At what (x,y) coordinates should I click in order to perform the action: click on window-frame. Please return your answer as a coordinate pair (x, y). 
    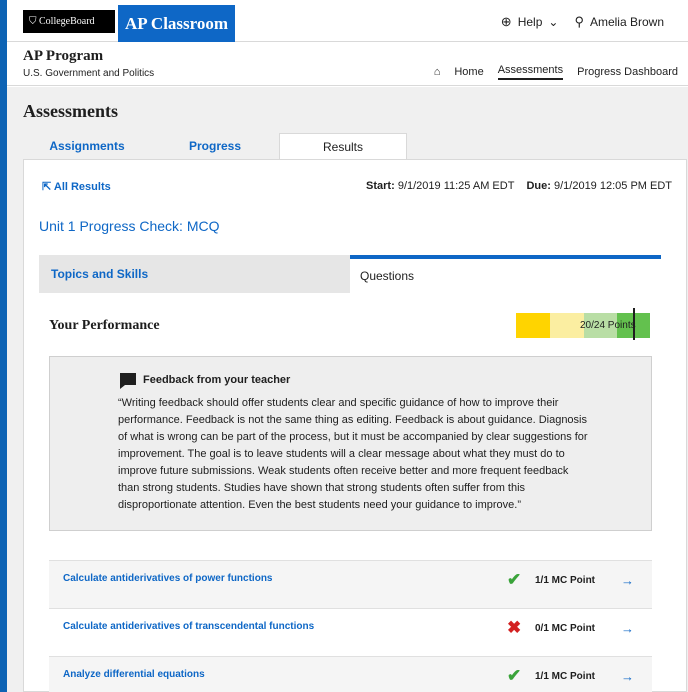
    Looking at the image, I should click on (3, 346).